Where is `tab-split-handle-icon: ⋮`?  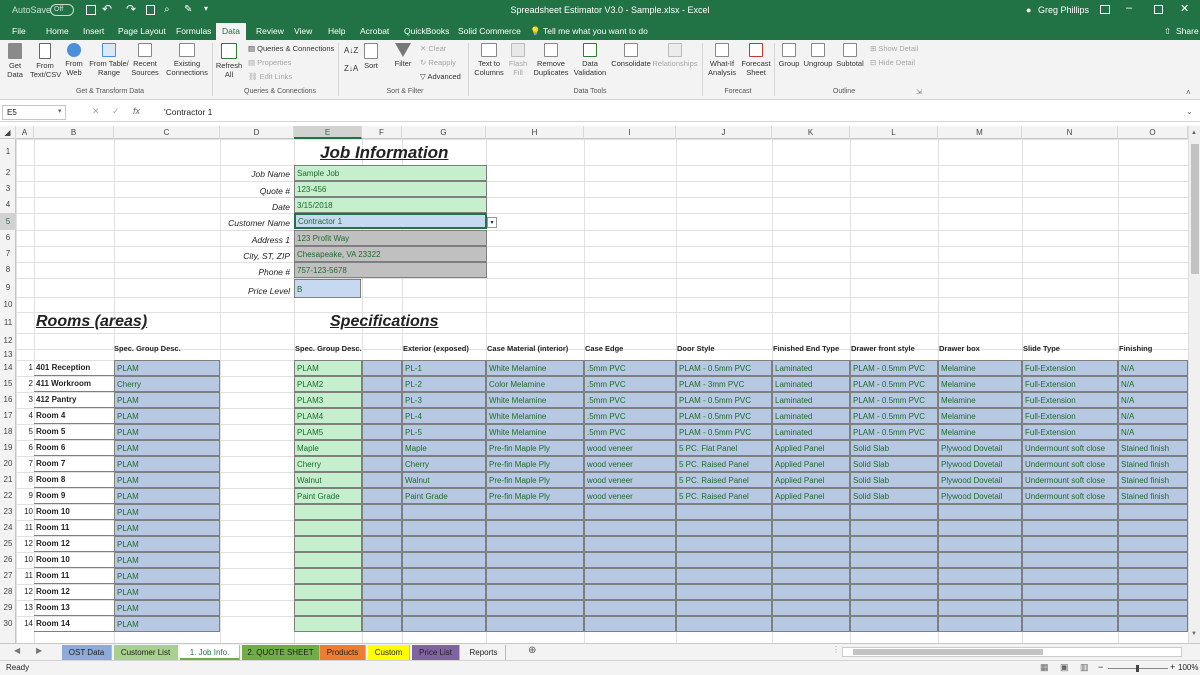
tab-split-handle-icon: ⋮ is located at coordinates (836, 649).